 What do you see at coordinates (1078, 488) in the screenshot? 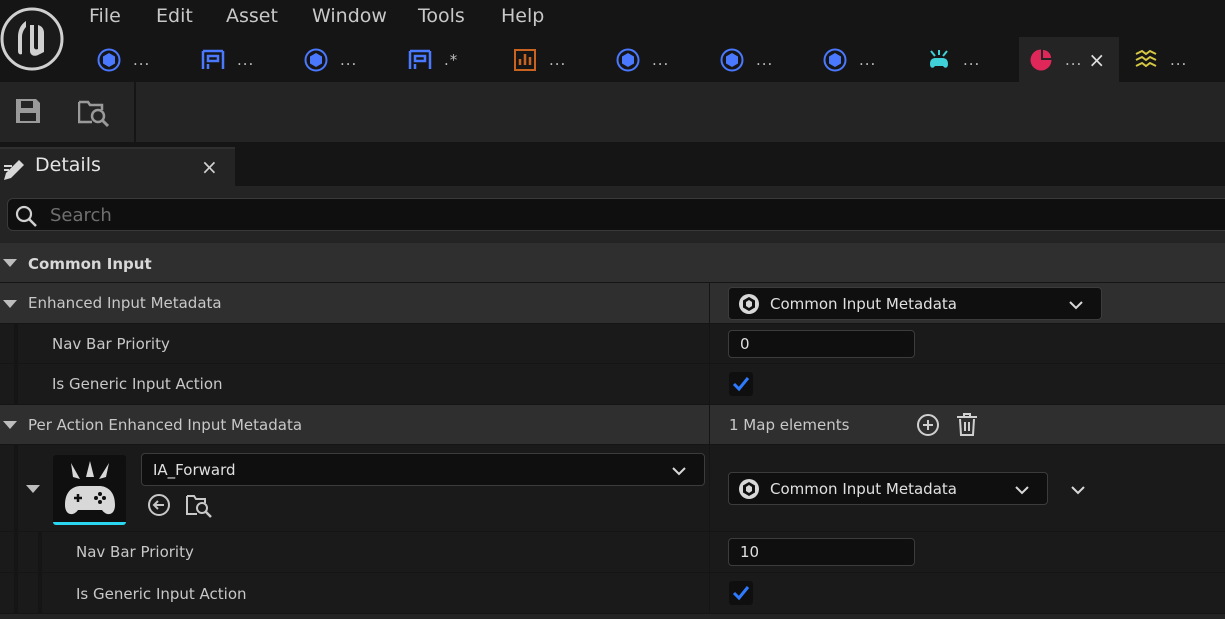
I see `element-options-chevron-icon` at bounding box center [1078, 488].